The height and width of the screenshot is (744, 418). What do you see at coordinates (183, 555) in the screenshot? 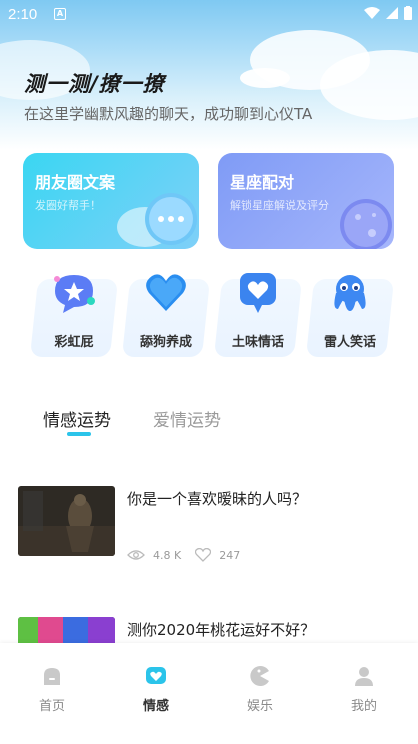
I see `article-meta: 4.8 K 247` at bounding box center [183, 555].